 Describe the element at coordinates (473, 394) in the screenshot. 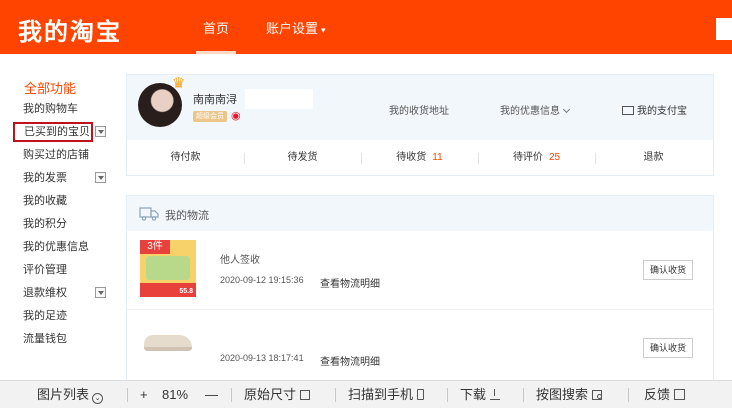

I see `download-label: 下载` at that location.